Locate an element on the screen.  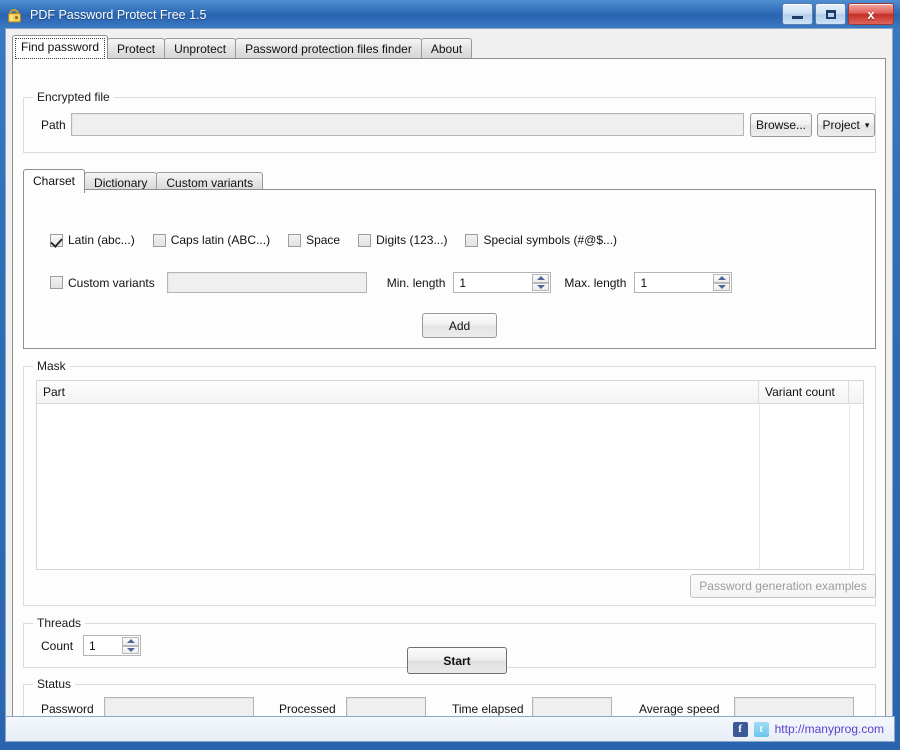
tab-label: About is located at coordinates (446, 49).